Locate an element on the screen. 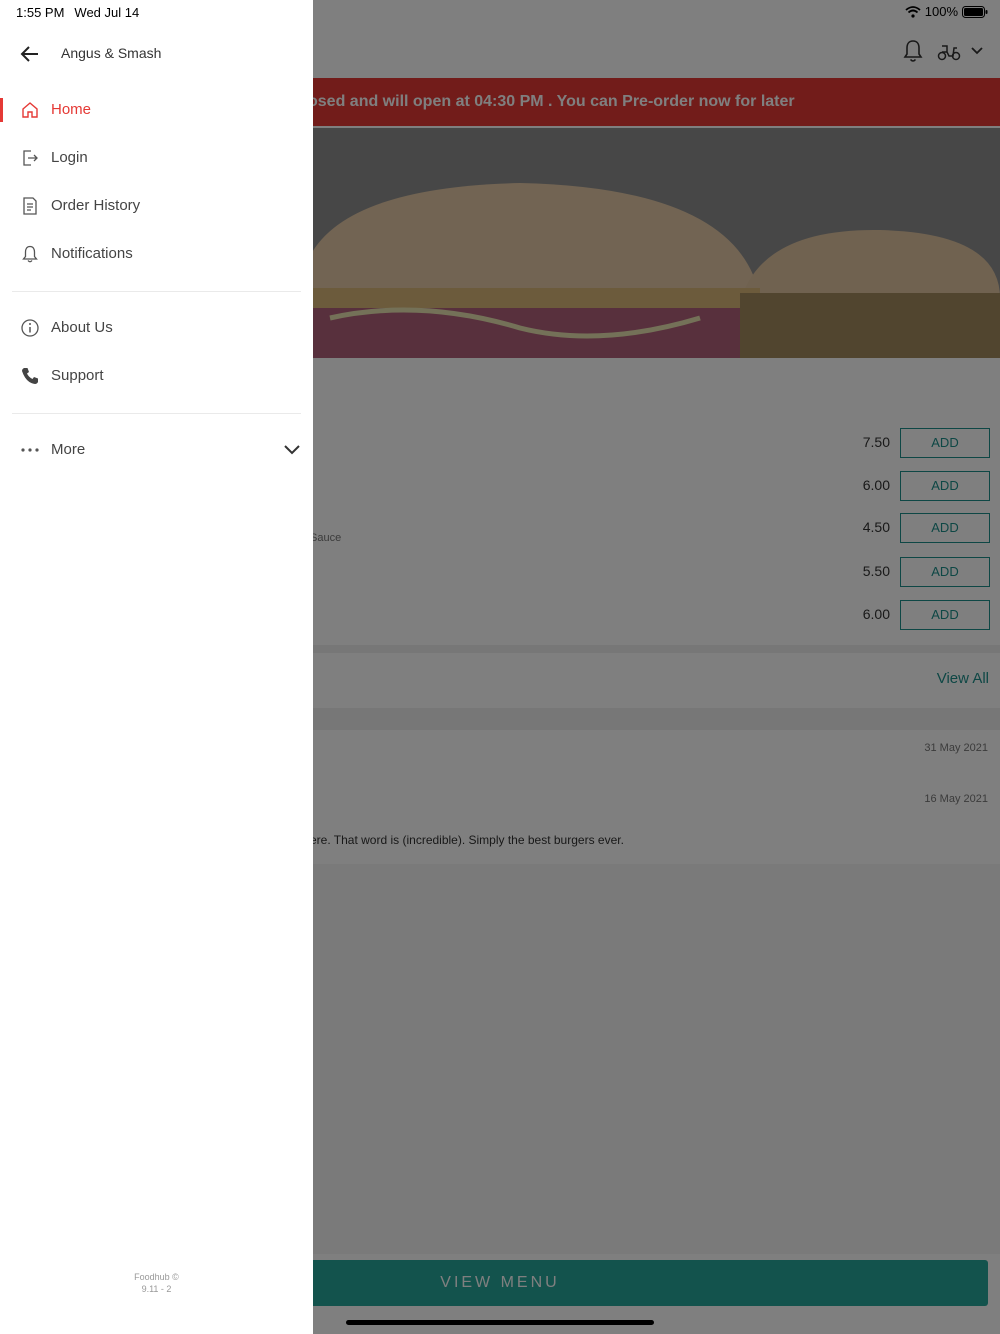 This screenshot has width=1000, height=1334. battery-icon is located at coordinates (975, 11).